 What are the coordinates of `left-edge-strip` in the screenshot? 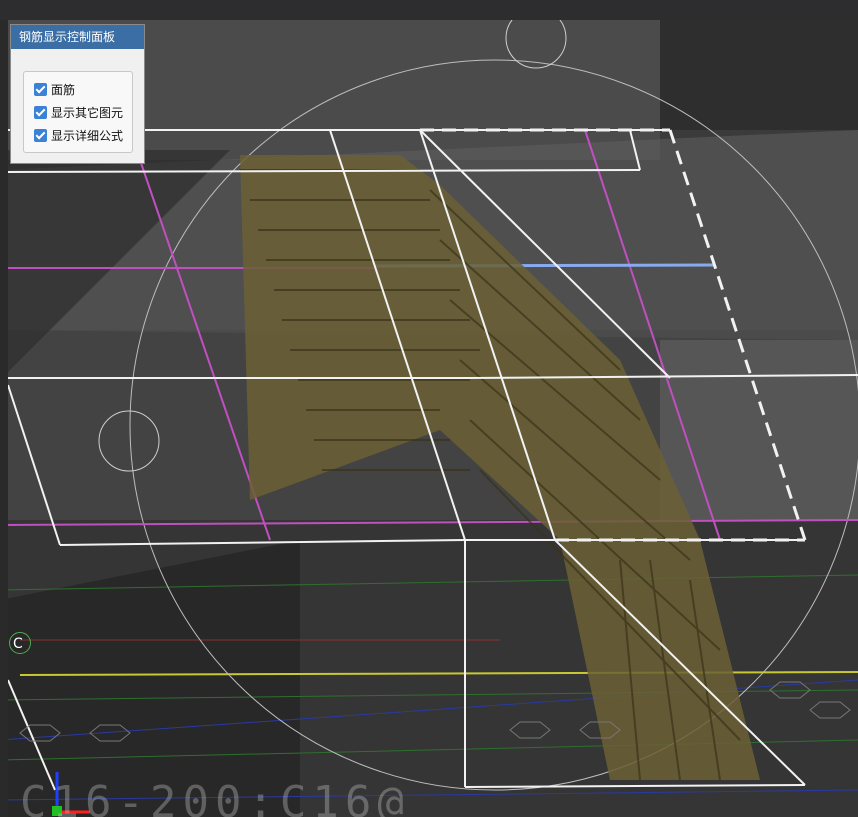 It's located at (4, 418).